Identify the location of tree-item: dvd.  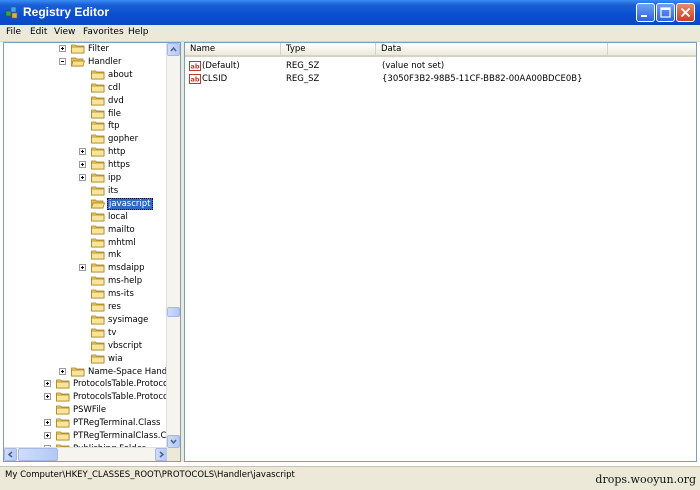
(86, 101).